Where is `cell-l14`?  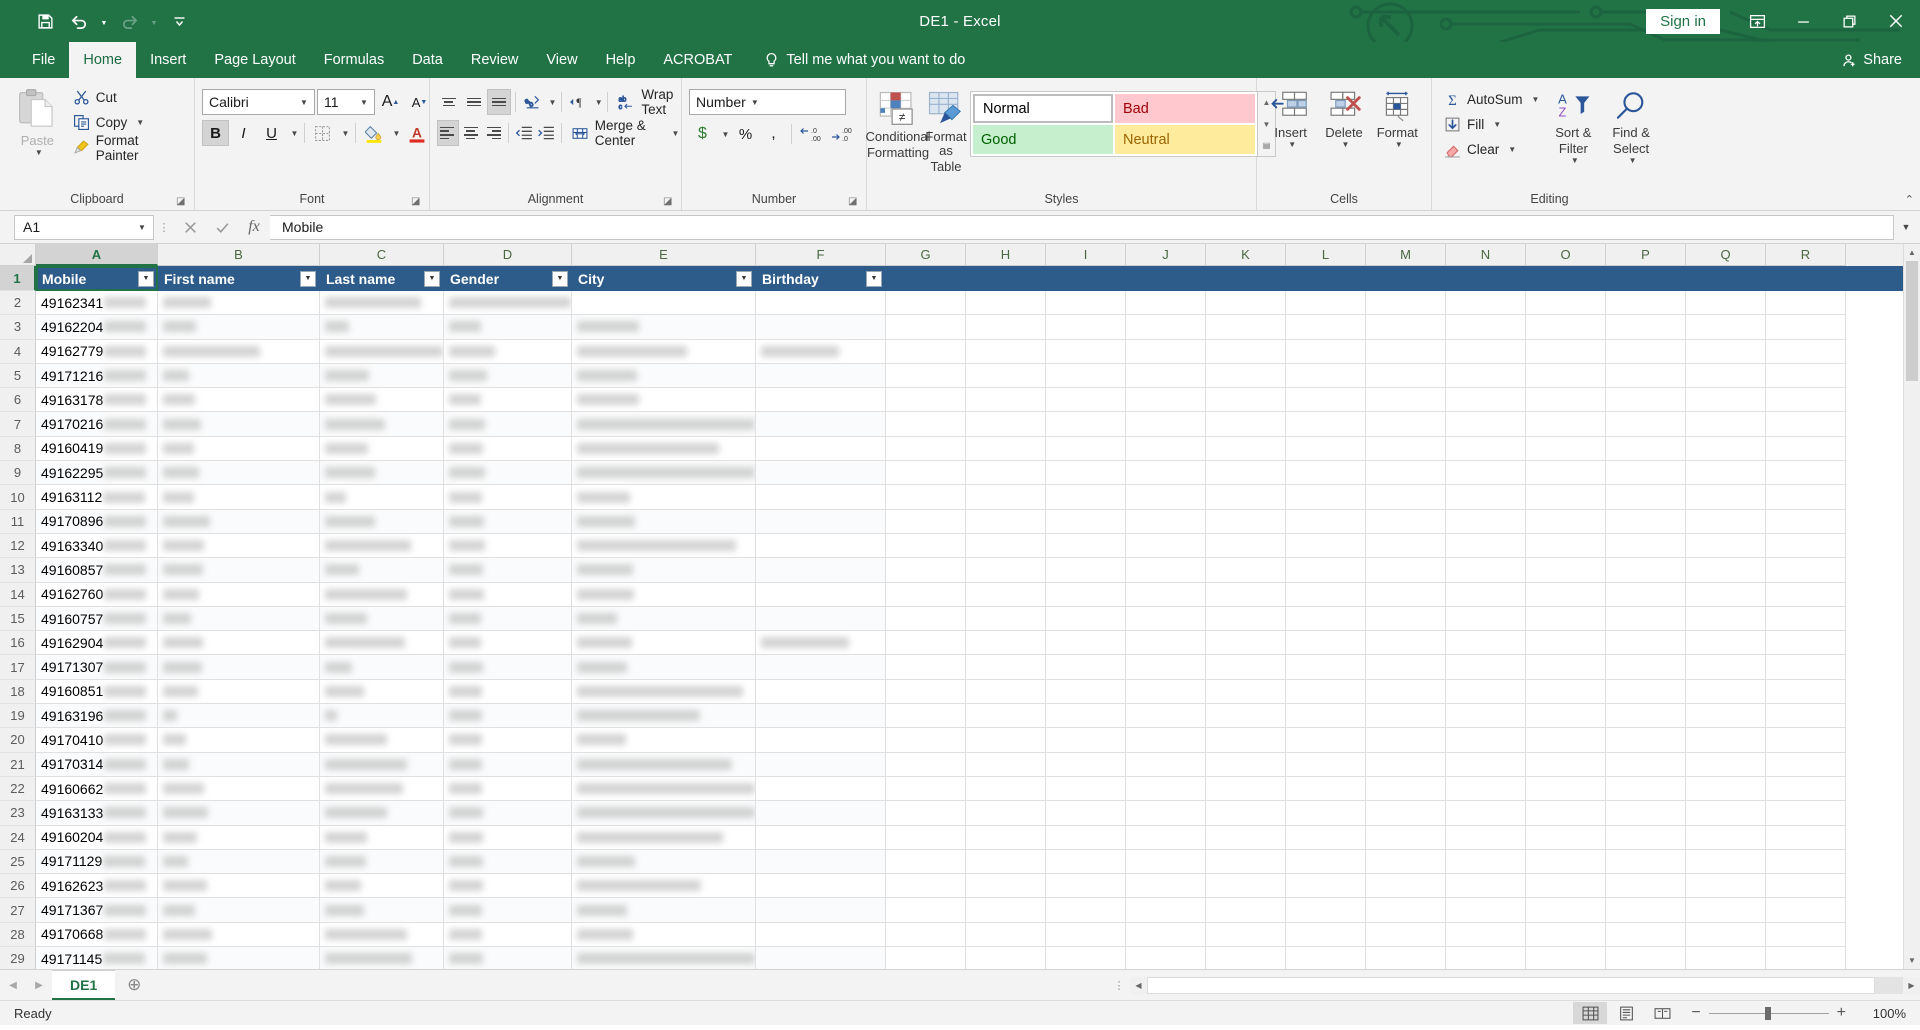 cell-l14 is located at coordinates (1326, 594).